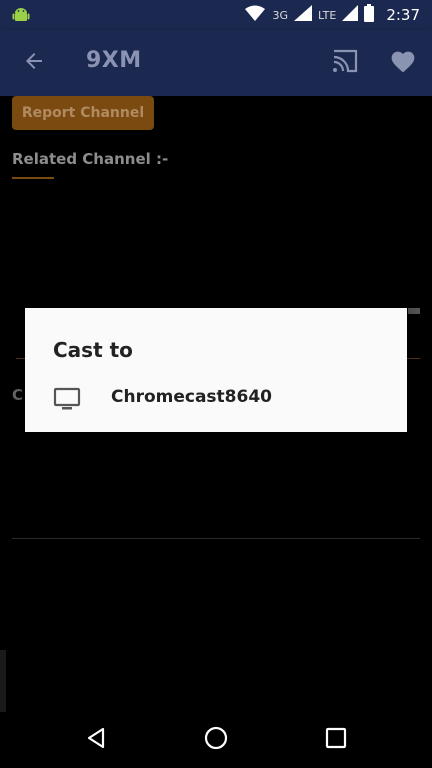 This screenshot has height=768, width=432. Describe the element at coordinates (216, 15) in the screenshot. I see `status-bar: 3G LTE 2:37` at that location.